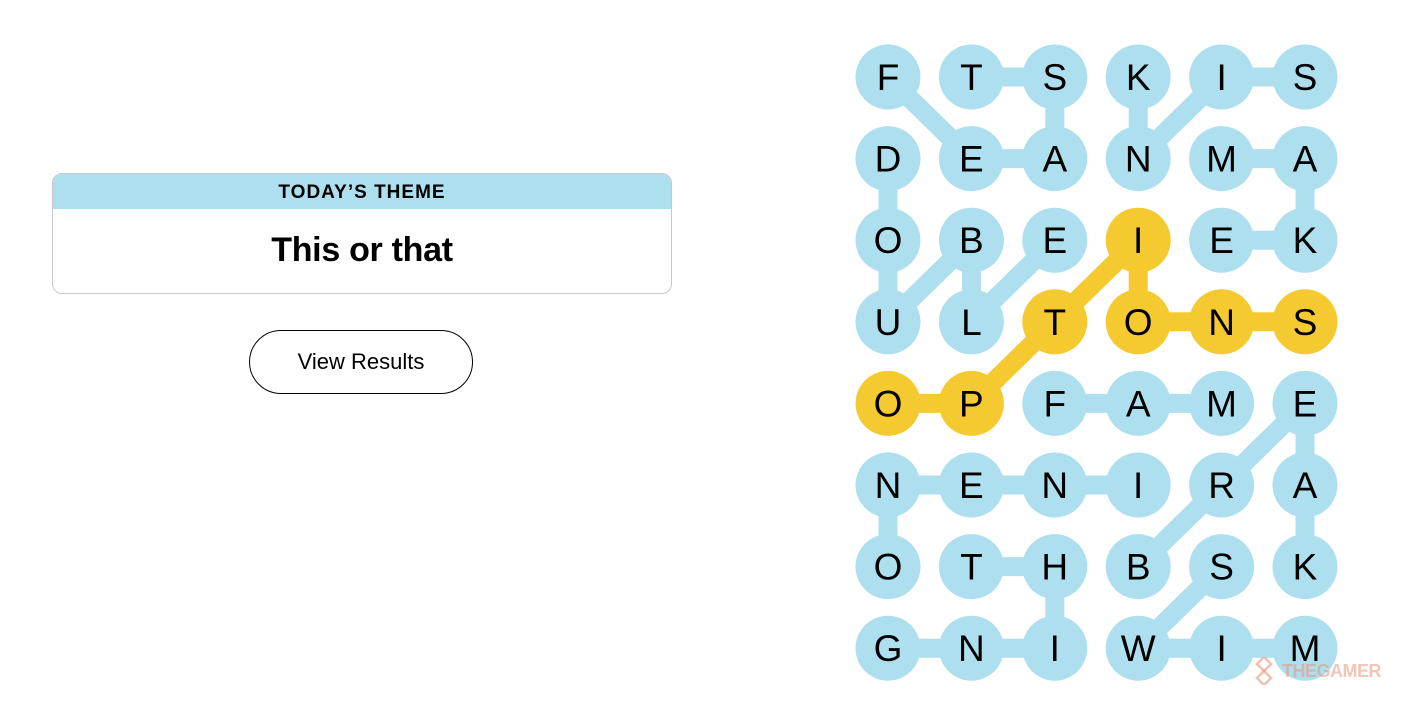 The width and height of the screenshot is (1424, 717). I want to click on watermark: THEGAMER, so click(1316, 671).